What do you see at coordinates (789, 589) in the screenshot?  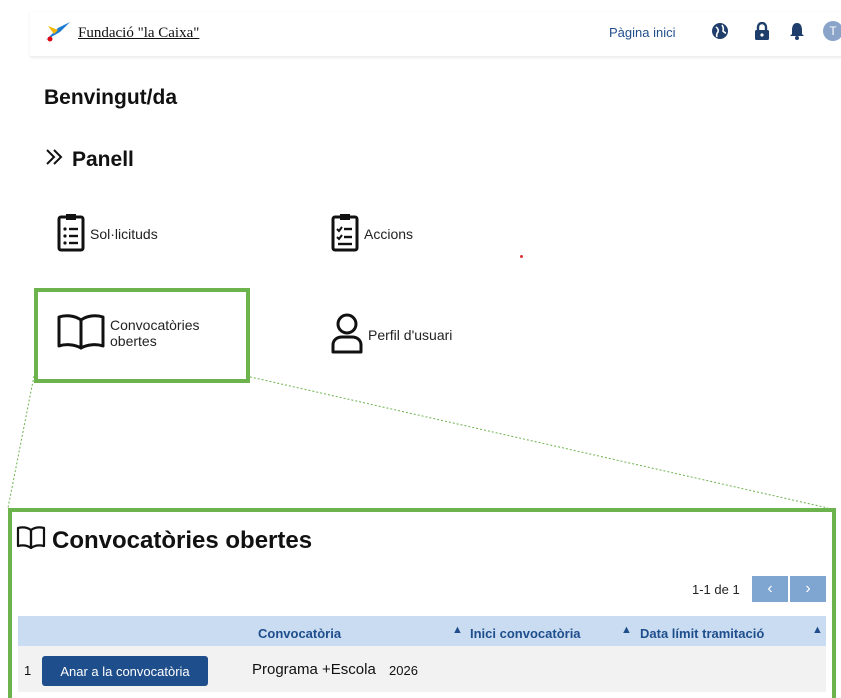 I see `pagination: ‹ ›` at bounding box center [789, 589].